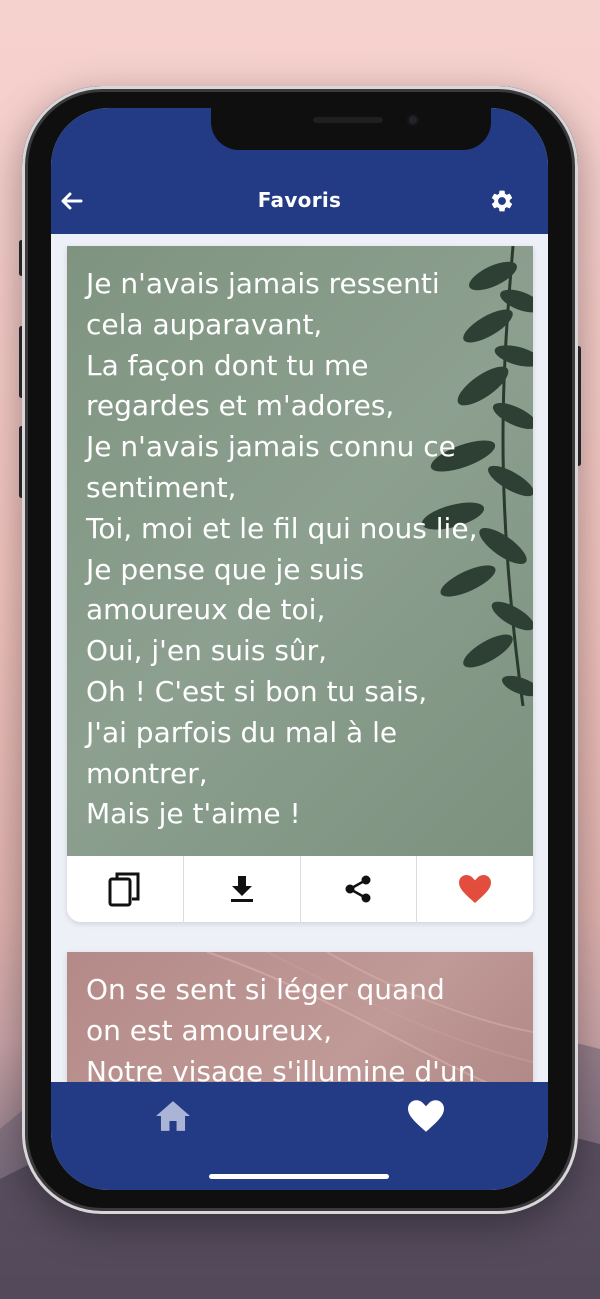  I want to click on home-indicator, so click(299, 1176).